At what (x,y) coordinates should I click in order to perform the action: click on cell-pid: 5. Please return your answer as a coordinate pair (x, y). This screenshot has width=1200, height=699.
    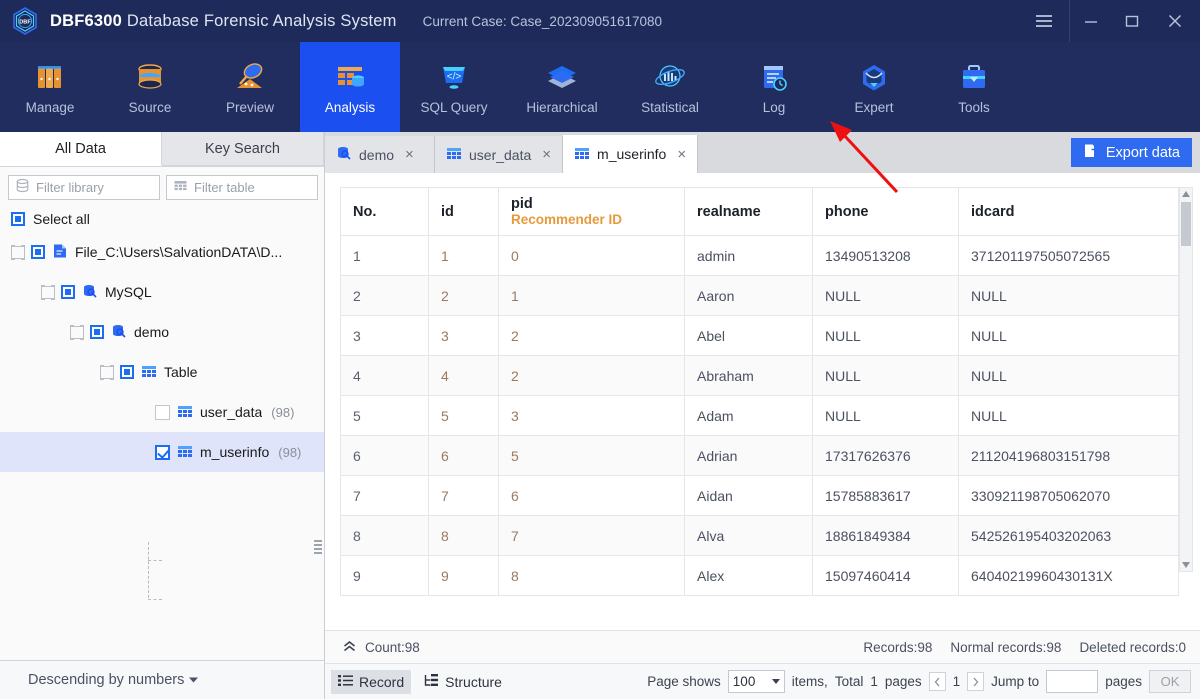
    Looking at the image, I should click on (591, 455).